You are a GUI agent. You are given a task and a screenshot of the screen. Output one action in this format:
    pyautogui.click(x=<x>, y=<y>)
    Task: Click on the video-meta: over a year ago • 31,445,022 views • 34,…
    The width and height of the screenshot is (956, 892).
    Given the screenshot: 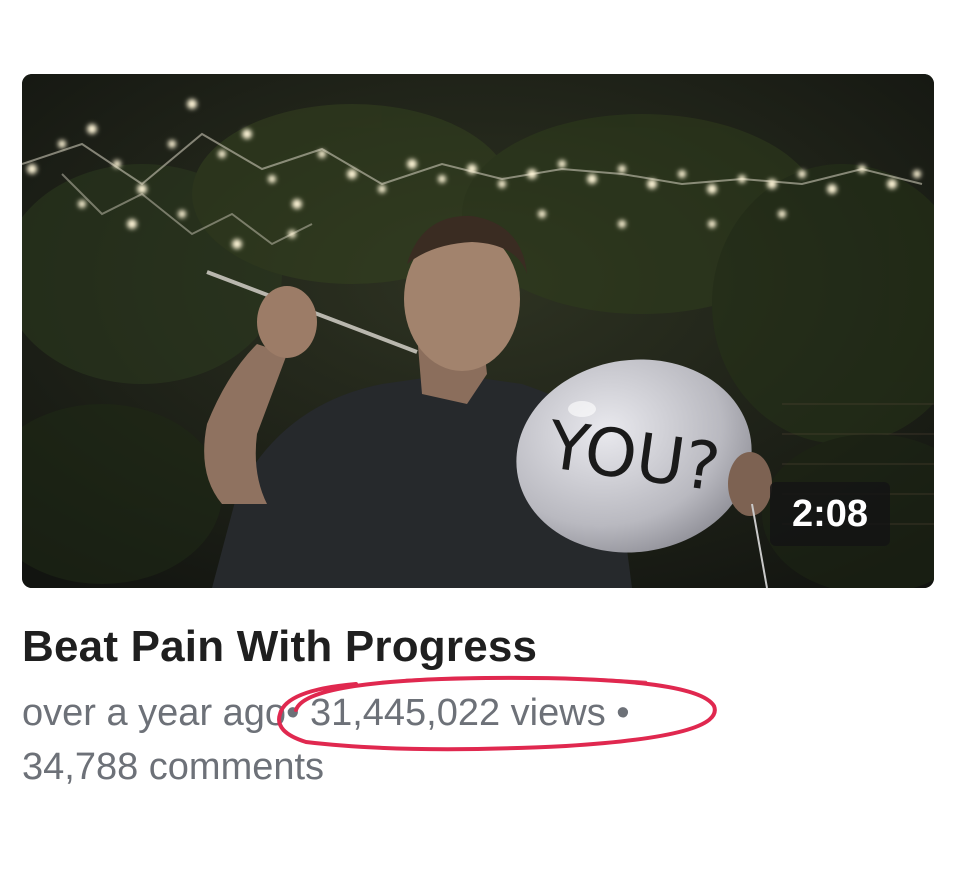 What is the action you would take?
    pyautogui.click(x=478, y=734)
    